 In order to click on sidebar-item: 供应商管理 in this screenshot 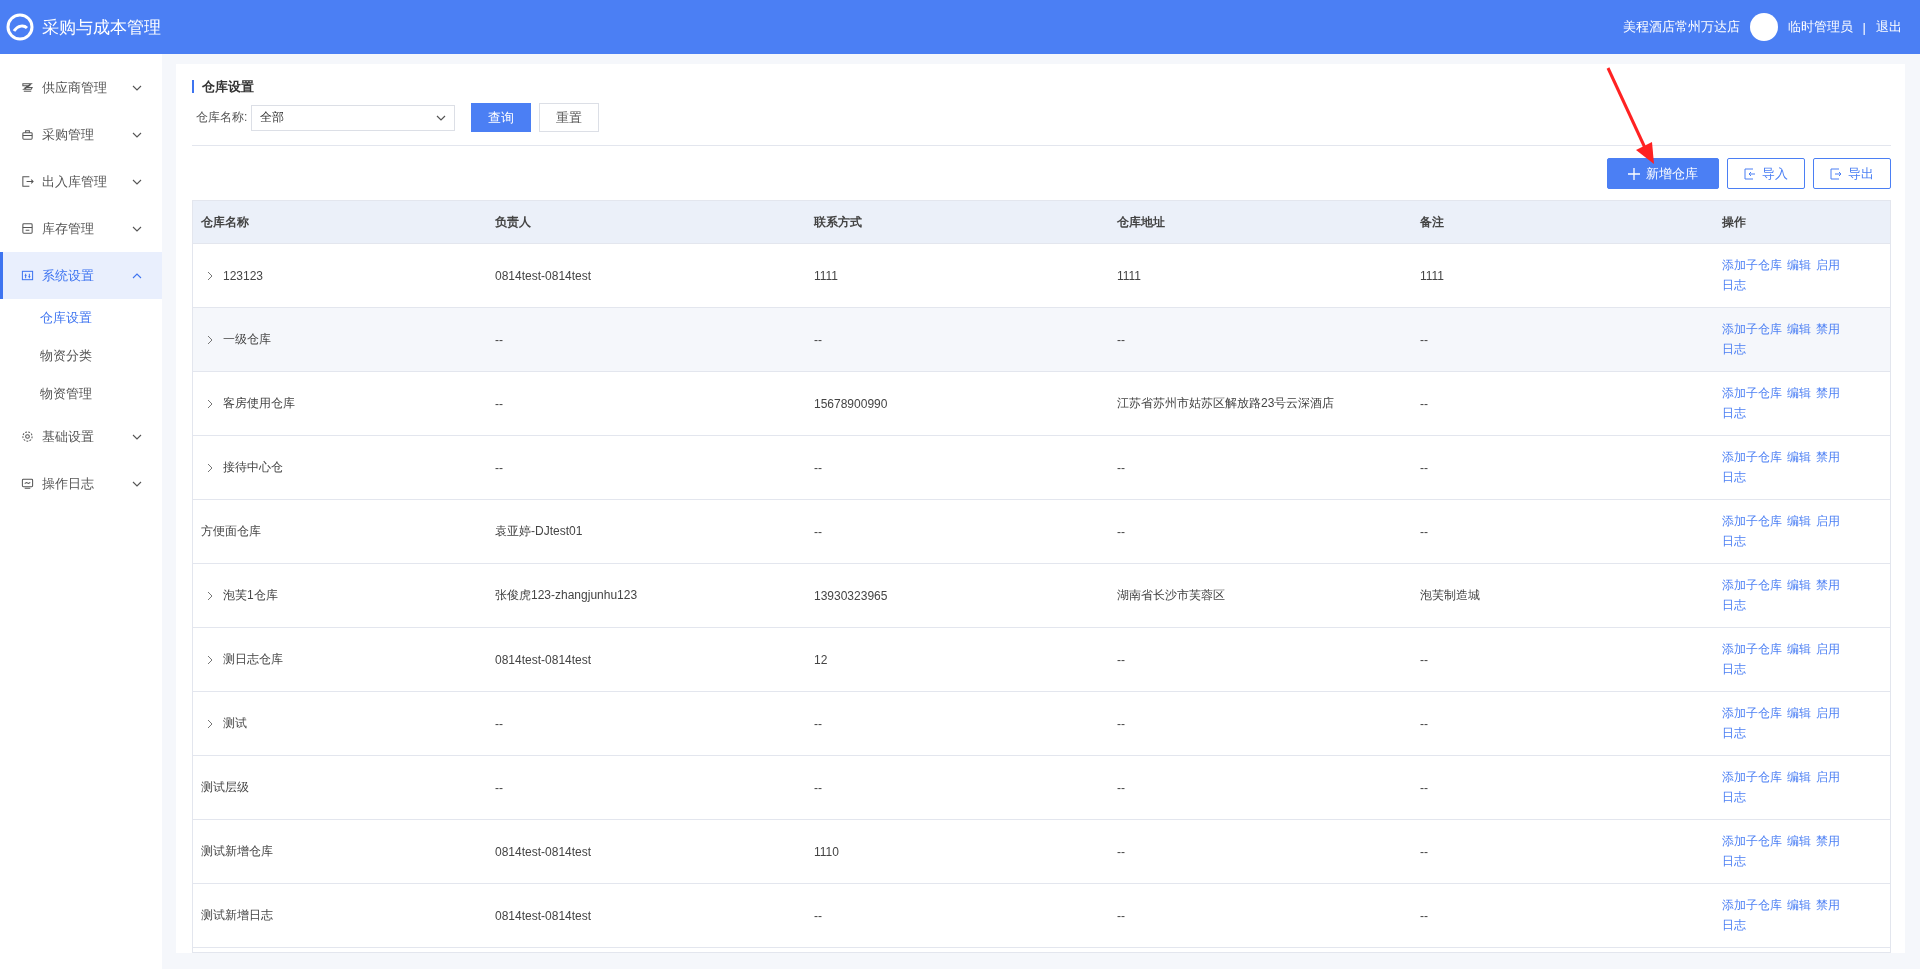, I will do `click(81, 87)`.